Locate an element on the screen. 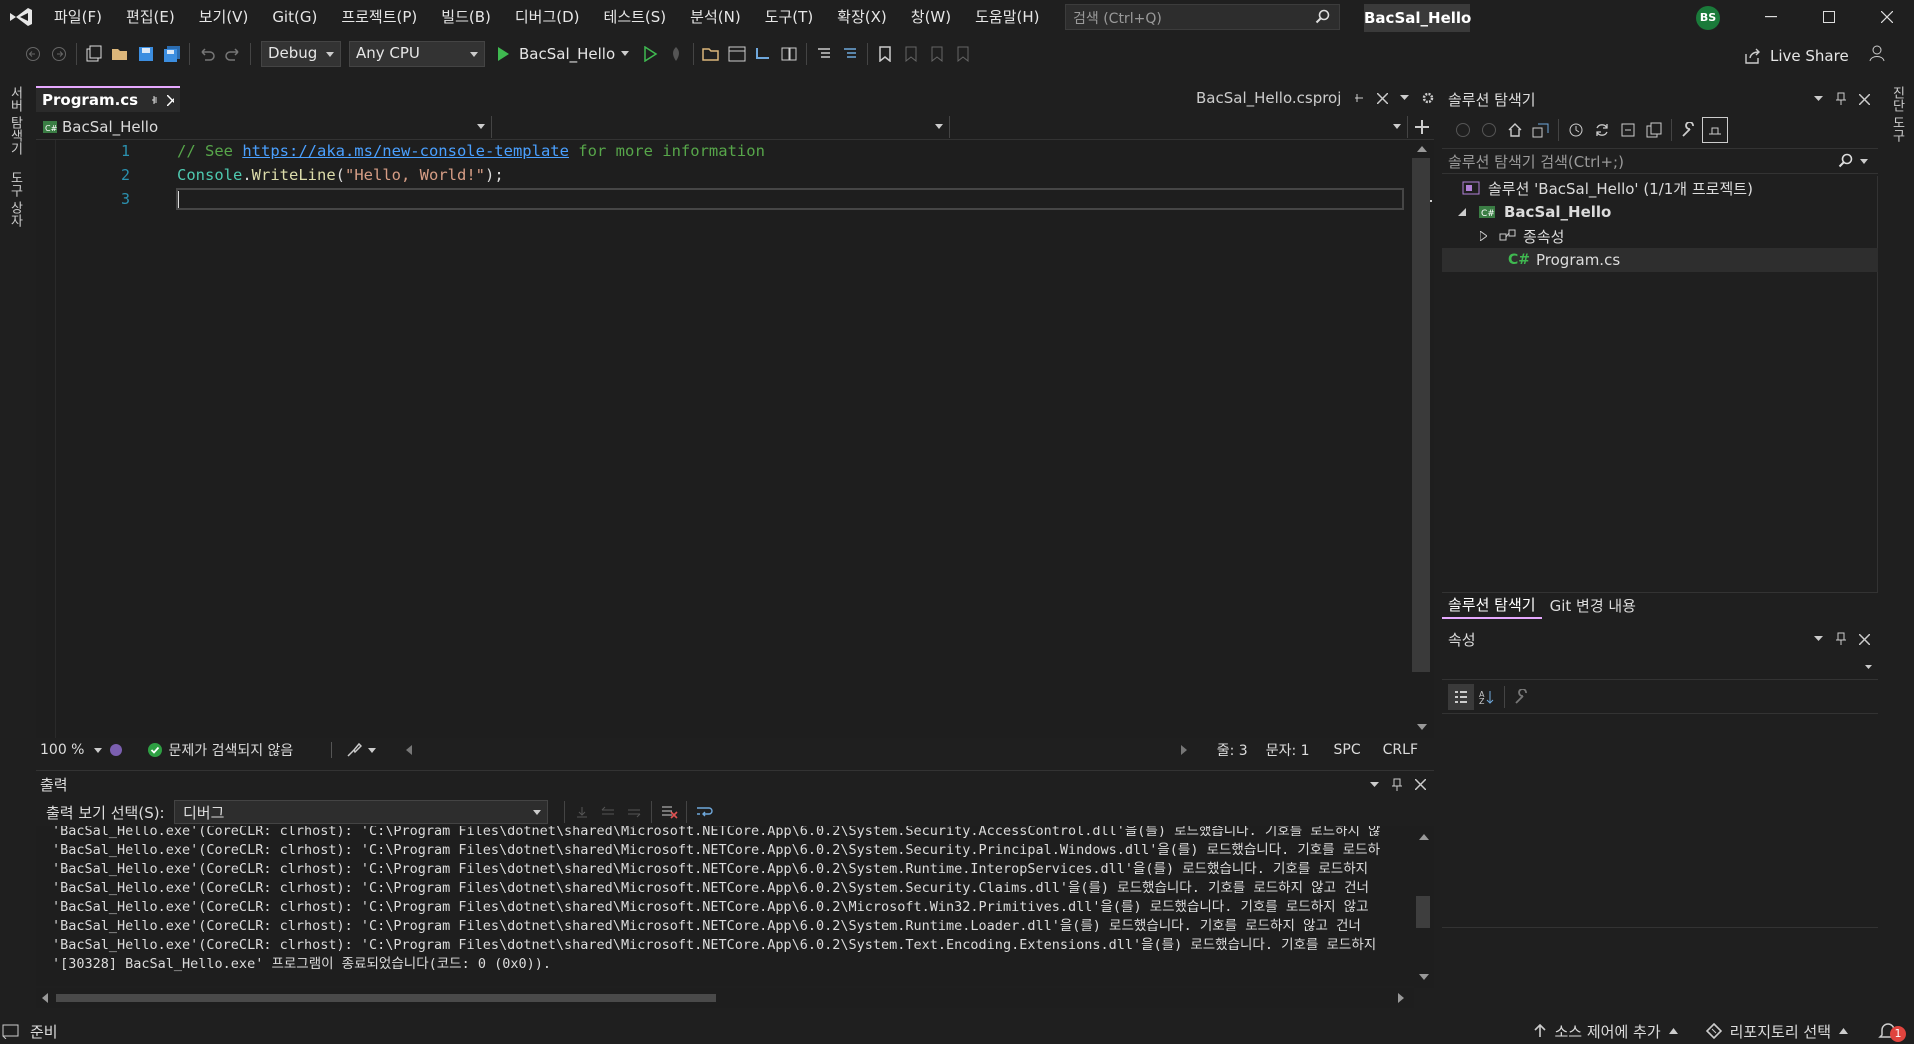 The image size is (1914, 1044). menu-item-9: 도구(T) is located at coordinates (789, 17).